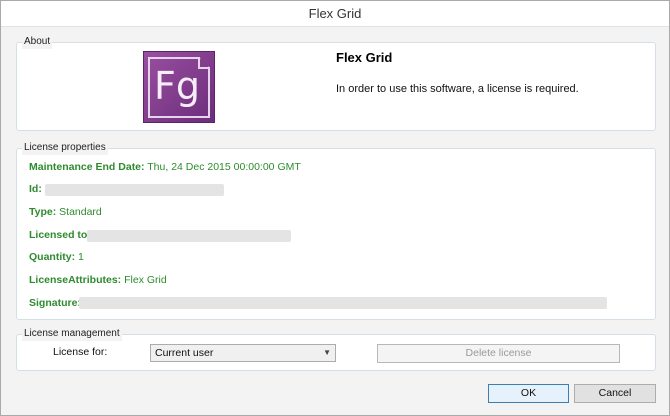 This screenshot has height=416, width=670. I want to click on type-row: Type: Standard, so click(65, 212).